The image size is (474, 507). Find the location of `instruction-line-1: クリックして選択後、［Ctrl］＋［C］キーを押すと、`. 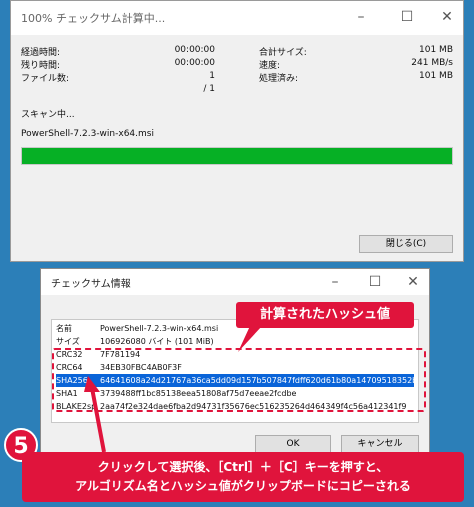

instruction-line-1: クリックして選択後、［Ctrl］＋［C］キーを押すと、 is located at coordinates (243, 467).